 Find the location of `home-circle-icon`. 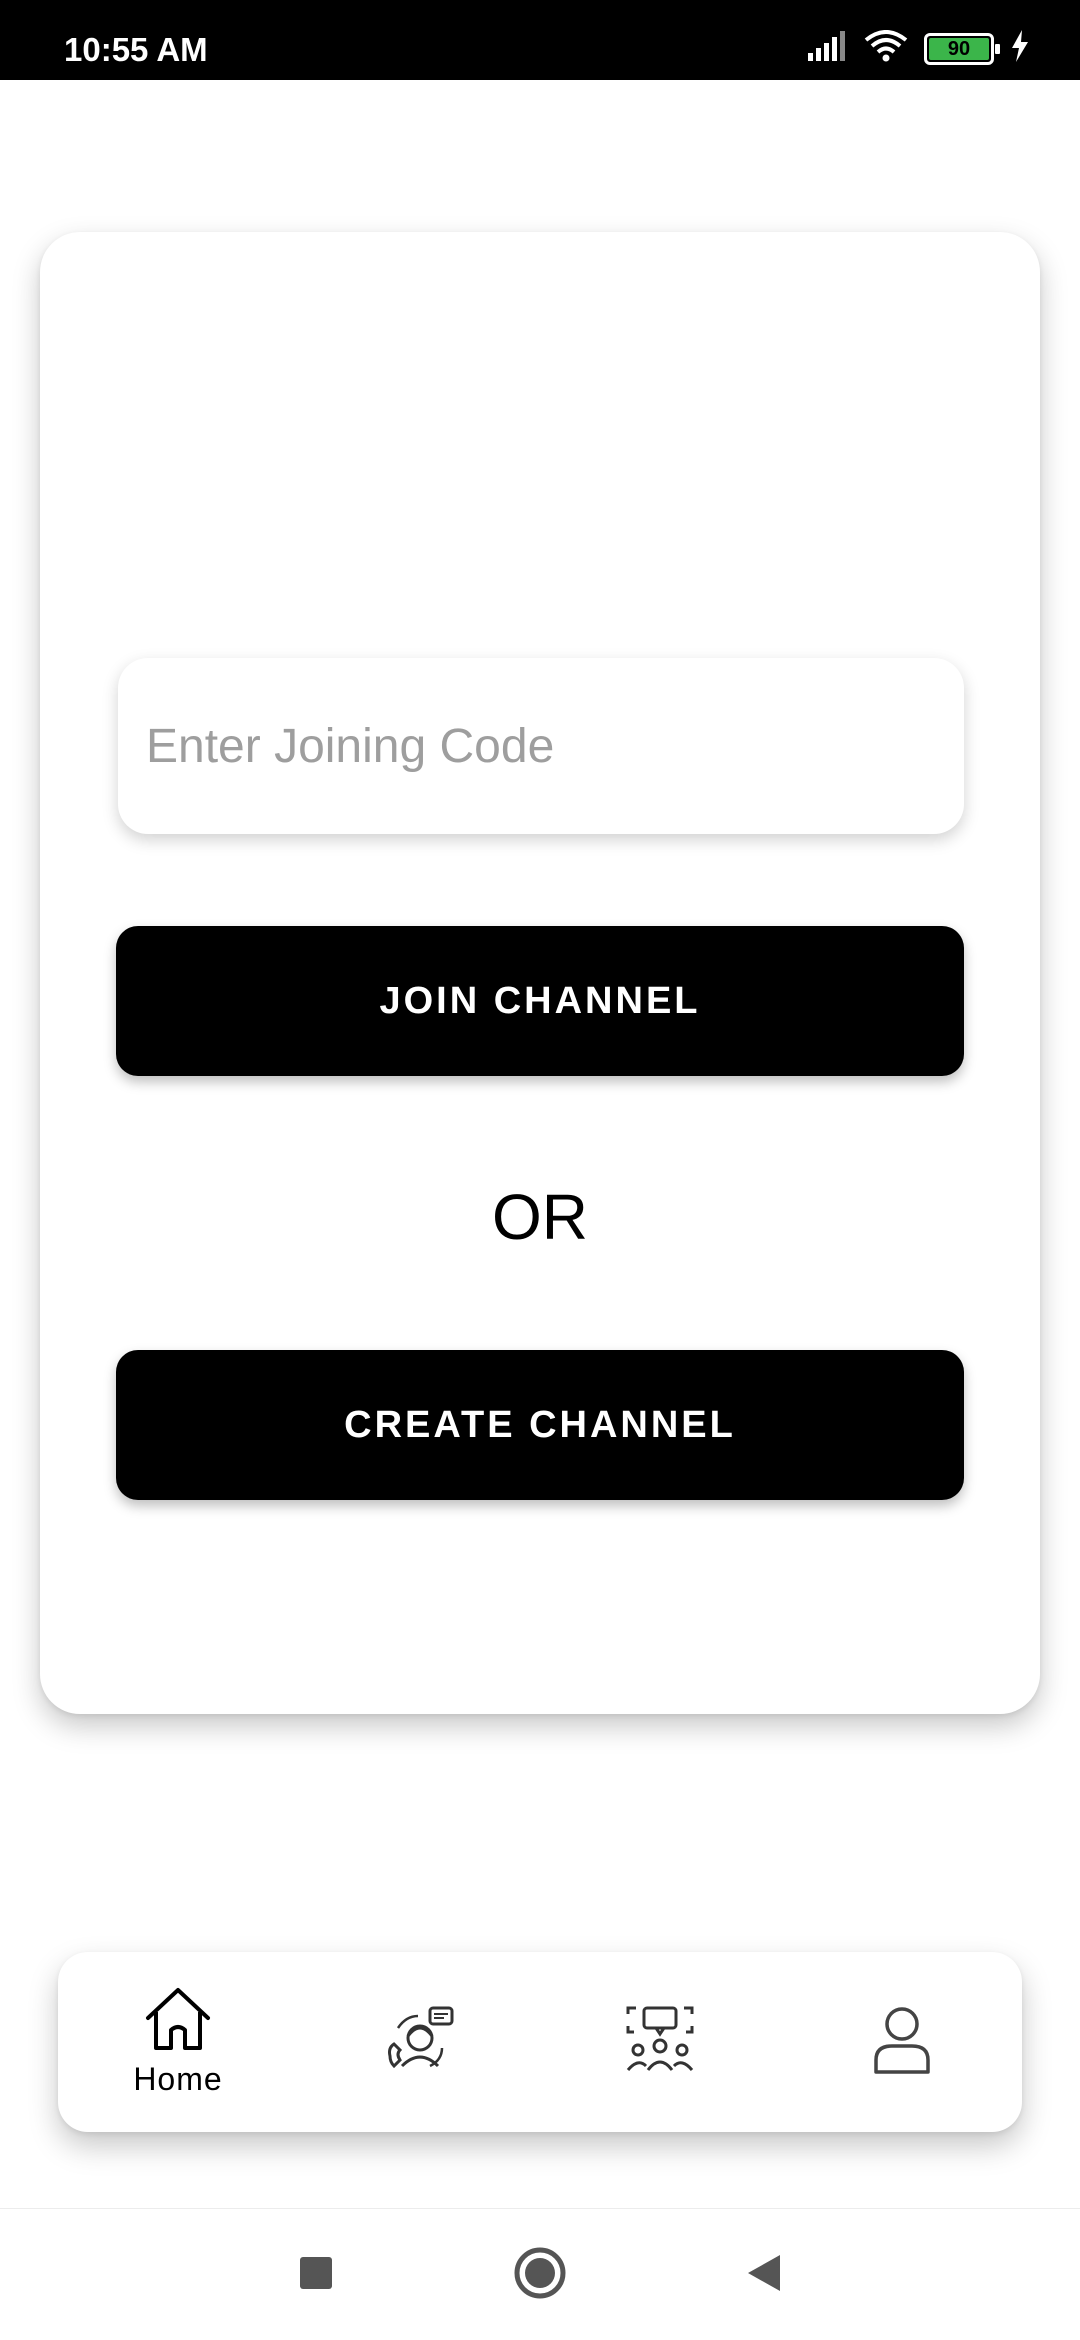

home-circle-icon is located at coordinates (540, 2275).